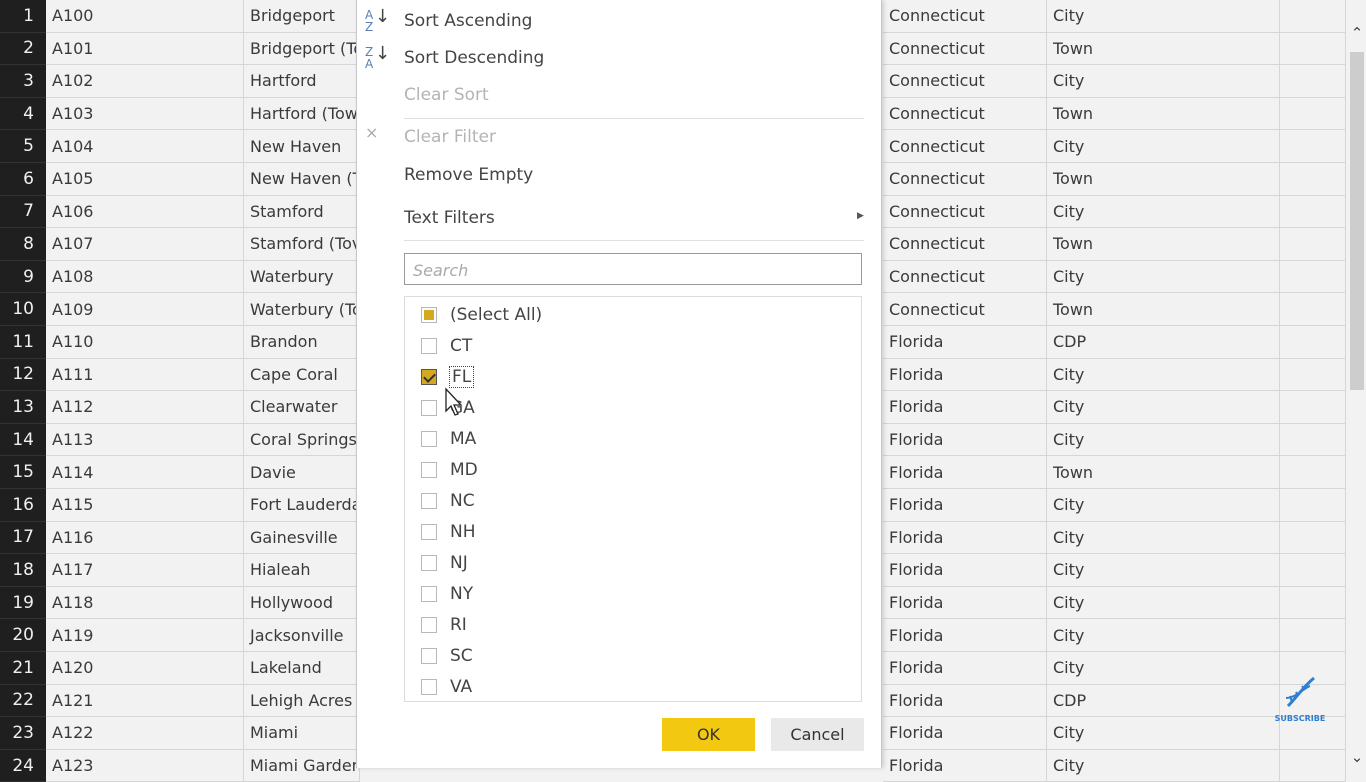 The height and width of the screenshot is (782, 1366). What do you see at coordinates (446, 95) in the screenshot?
I see `clear-sort-item: Clear Sort` at bounding box center [446, 95].